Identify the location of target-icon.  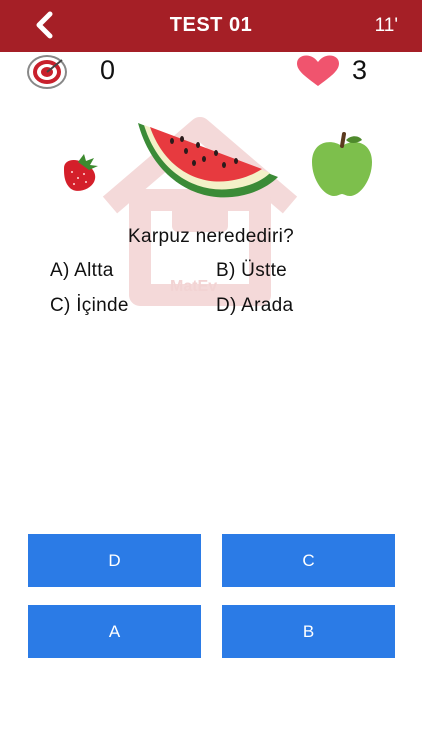
(47, 72).